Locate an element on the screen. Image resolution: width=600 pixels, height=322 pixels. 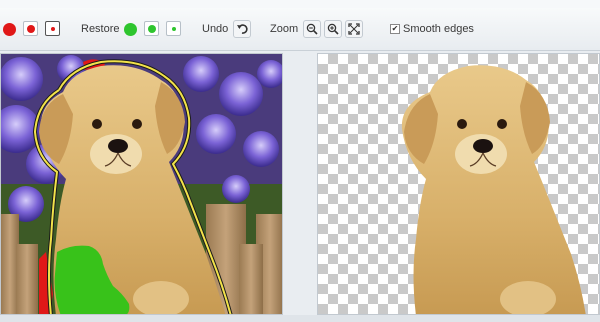
undo-label: Undo is located at coordinates (215, 29).